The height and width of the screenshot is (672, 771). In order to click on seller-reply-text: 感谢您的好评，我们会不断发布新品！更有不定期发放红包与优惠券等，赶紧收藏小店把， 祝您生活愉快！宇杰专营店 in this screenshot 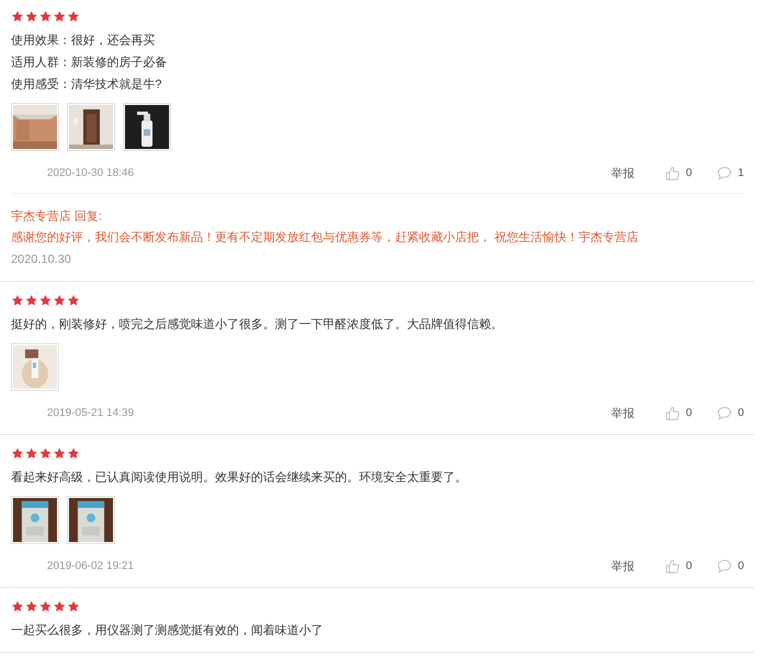, I will do `click(324, 237)`.